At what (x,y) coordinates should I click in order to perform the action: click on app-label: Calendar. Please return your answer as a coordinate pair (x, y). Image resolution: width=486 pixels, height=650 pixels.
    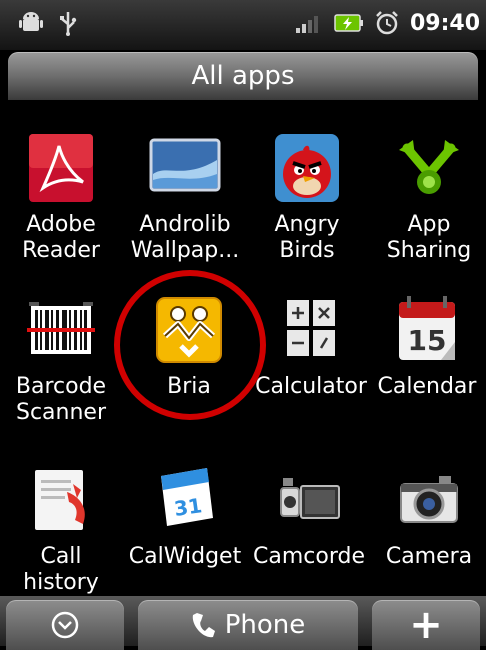
    Looking at the image, I should click on (427, 386).